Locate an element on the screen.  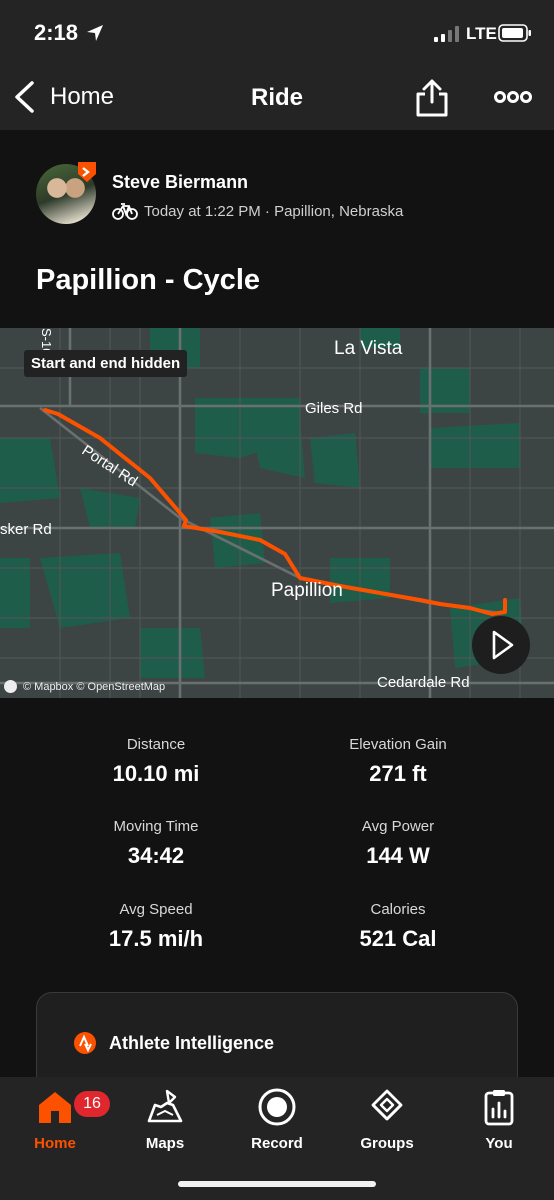
bike-icon is located at coordinates (125, 211).